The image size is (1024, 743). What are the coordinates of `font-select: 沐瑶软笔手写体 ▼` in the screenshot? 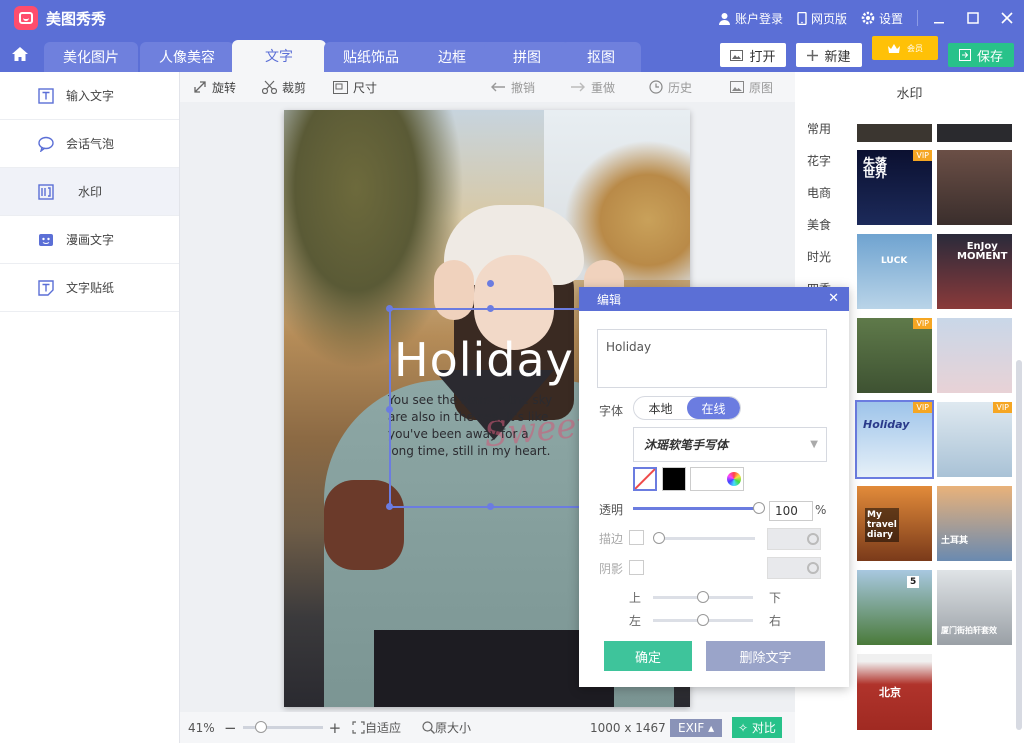 It's located at (730, 444).